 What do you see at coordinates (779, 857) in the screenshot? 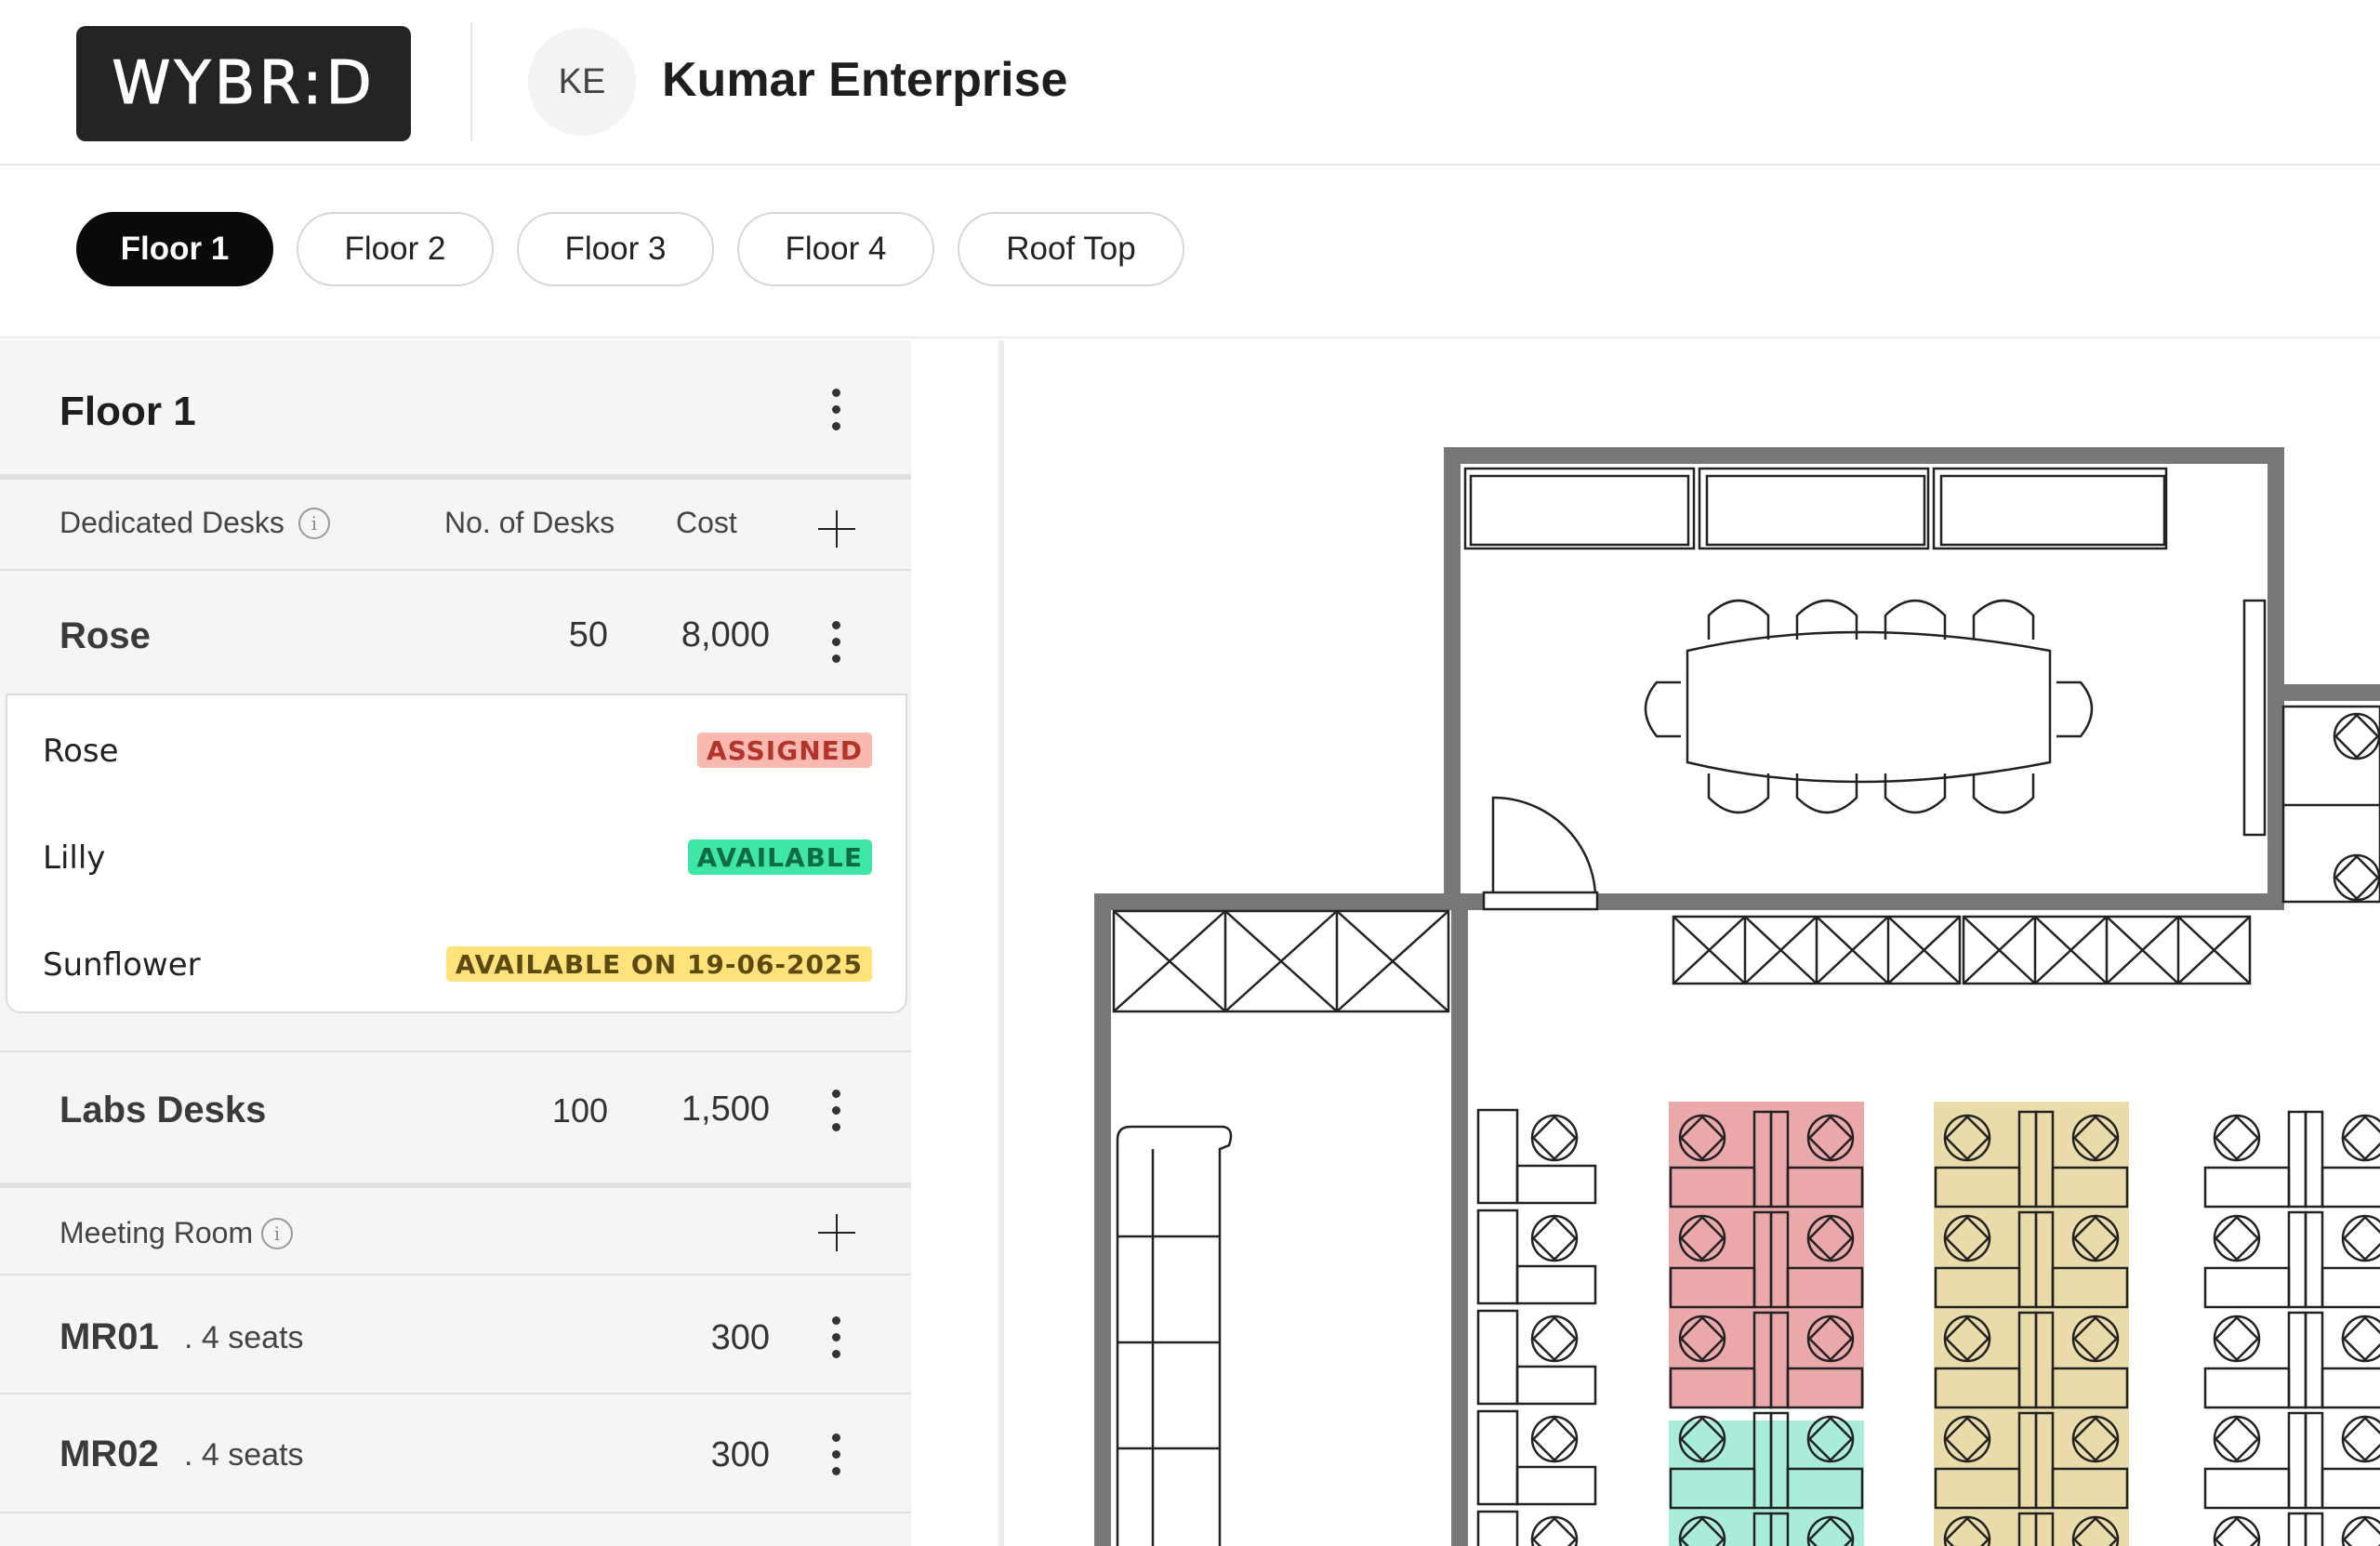
I see `status-badge: AVAILABLE` at bounding box center [779, 857].